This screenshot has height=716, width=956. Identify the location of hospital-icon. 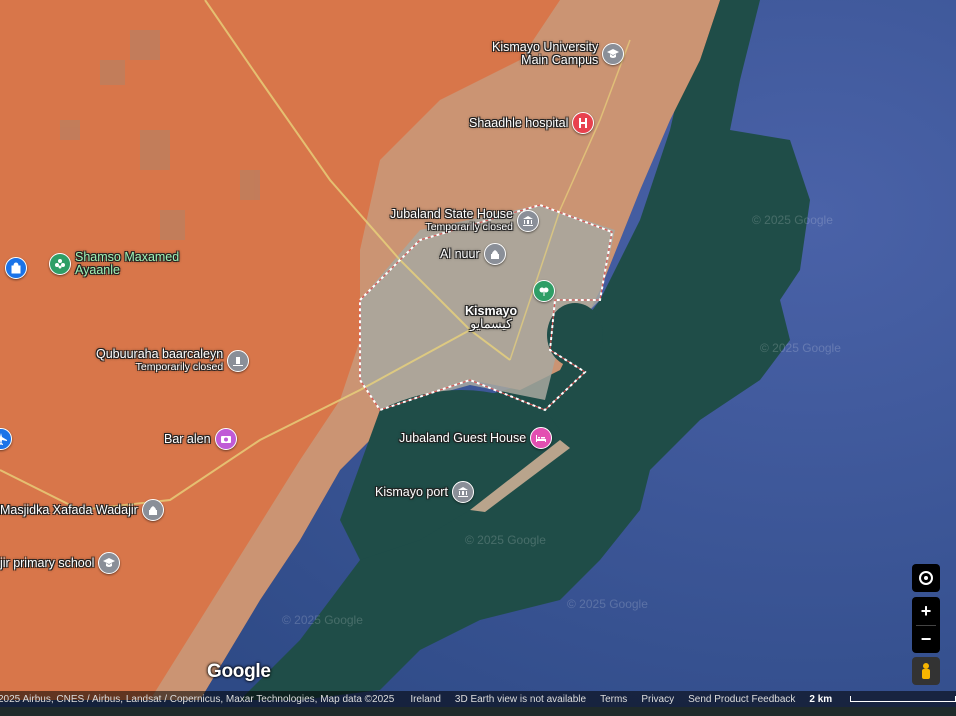
(583, 123).